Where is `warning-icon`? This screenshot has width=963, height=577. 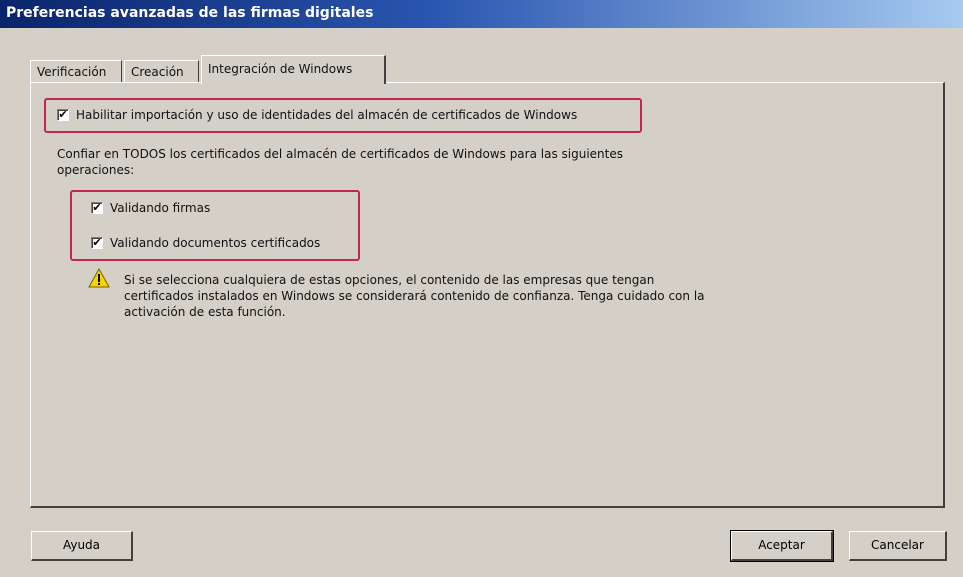
warning-icon is located at coordinates (99, 278).